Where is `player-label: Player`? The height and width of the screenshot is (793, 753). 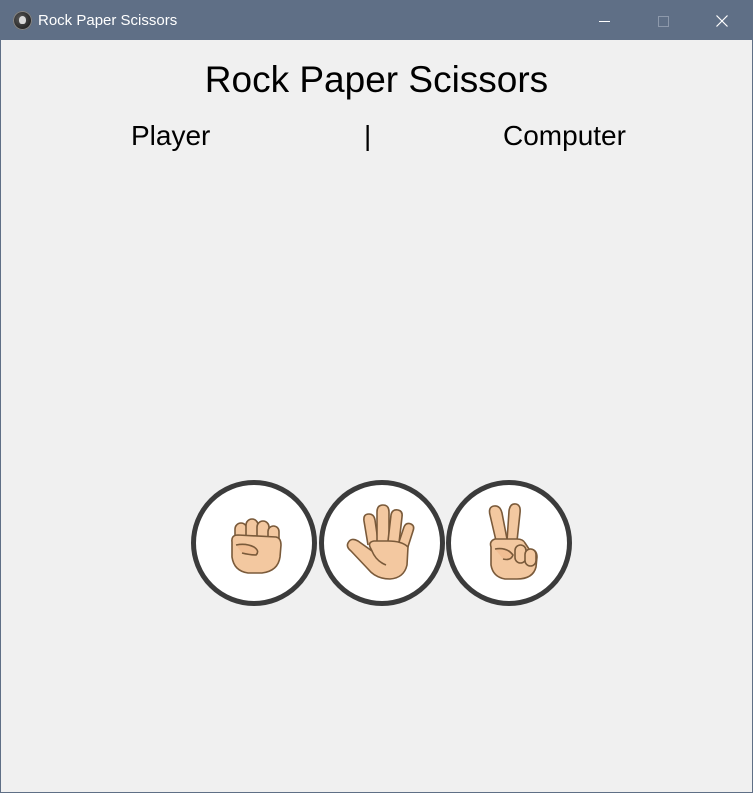 player-label: Player is located at coordinates (171, 135).